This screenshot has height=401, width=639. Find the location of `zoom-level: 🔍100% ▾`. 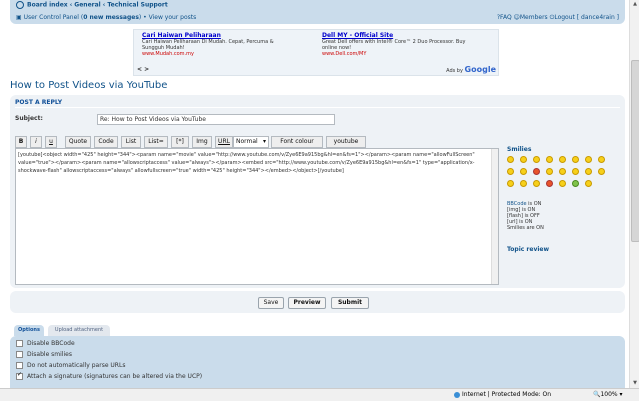

zoom-level: 🔍100% ▾ is located at coordinates (608, 395).